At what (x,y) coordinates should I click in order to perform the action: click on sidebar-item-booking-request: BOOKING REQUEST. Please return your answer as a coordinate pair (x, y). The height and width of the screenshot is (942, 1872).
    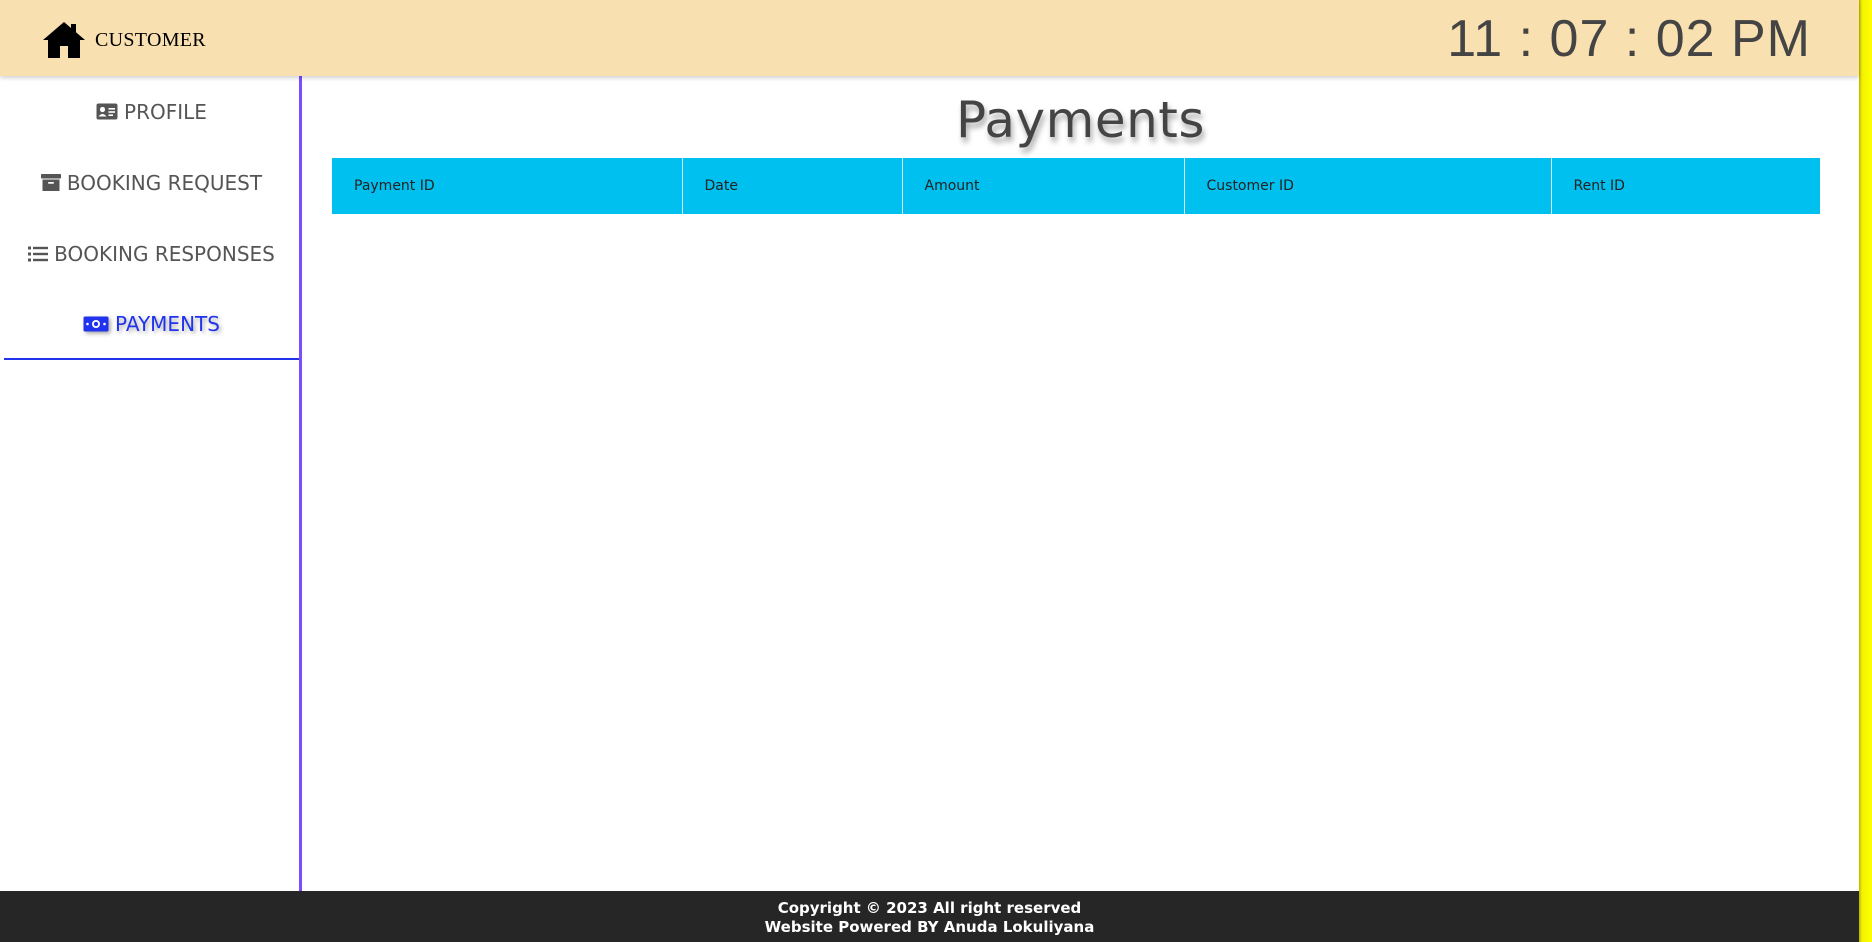
    Looking at the image, I should click on (151, 182).